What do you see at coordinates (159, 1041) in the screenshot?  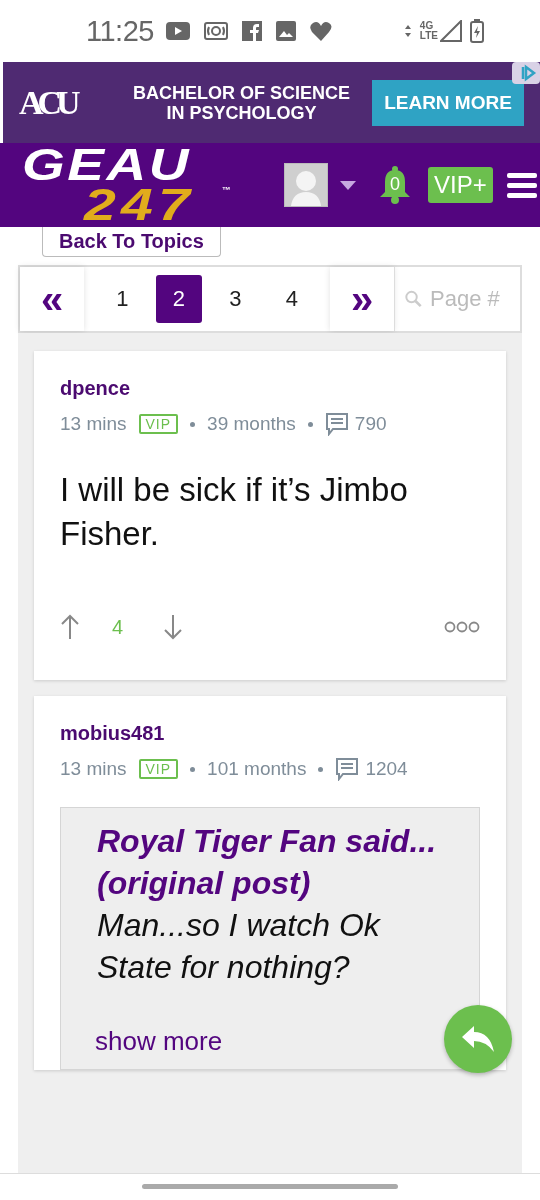 I see `show-more-link: show more` at bounding box center [159, 1041].